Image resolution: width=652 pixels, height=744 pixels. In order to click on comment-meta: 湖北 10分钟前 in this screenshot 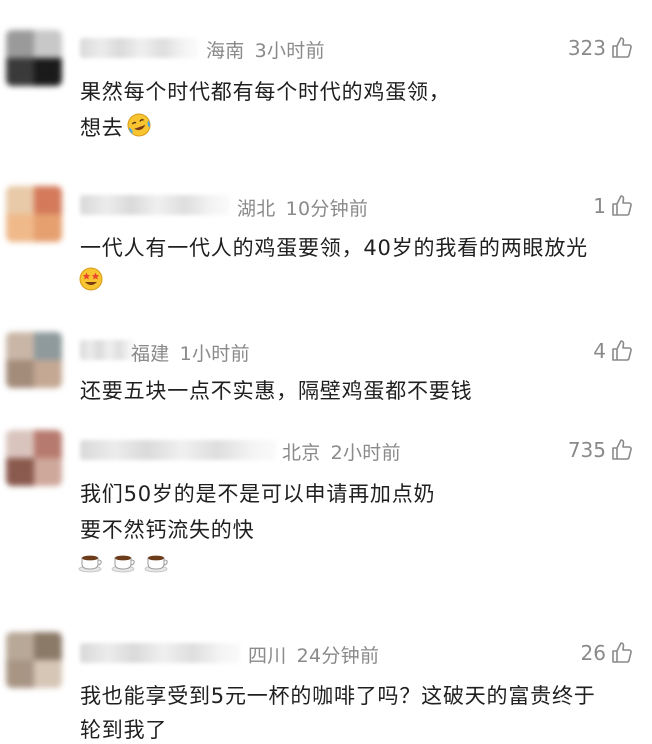, I will do `click(302, 207)`.